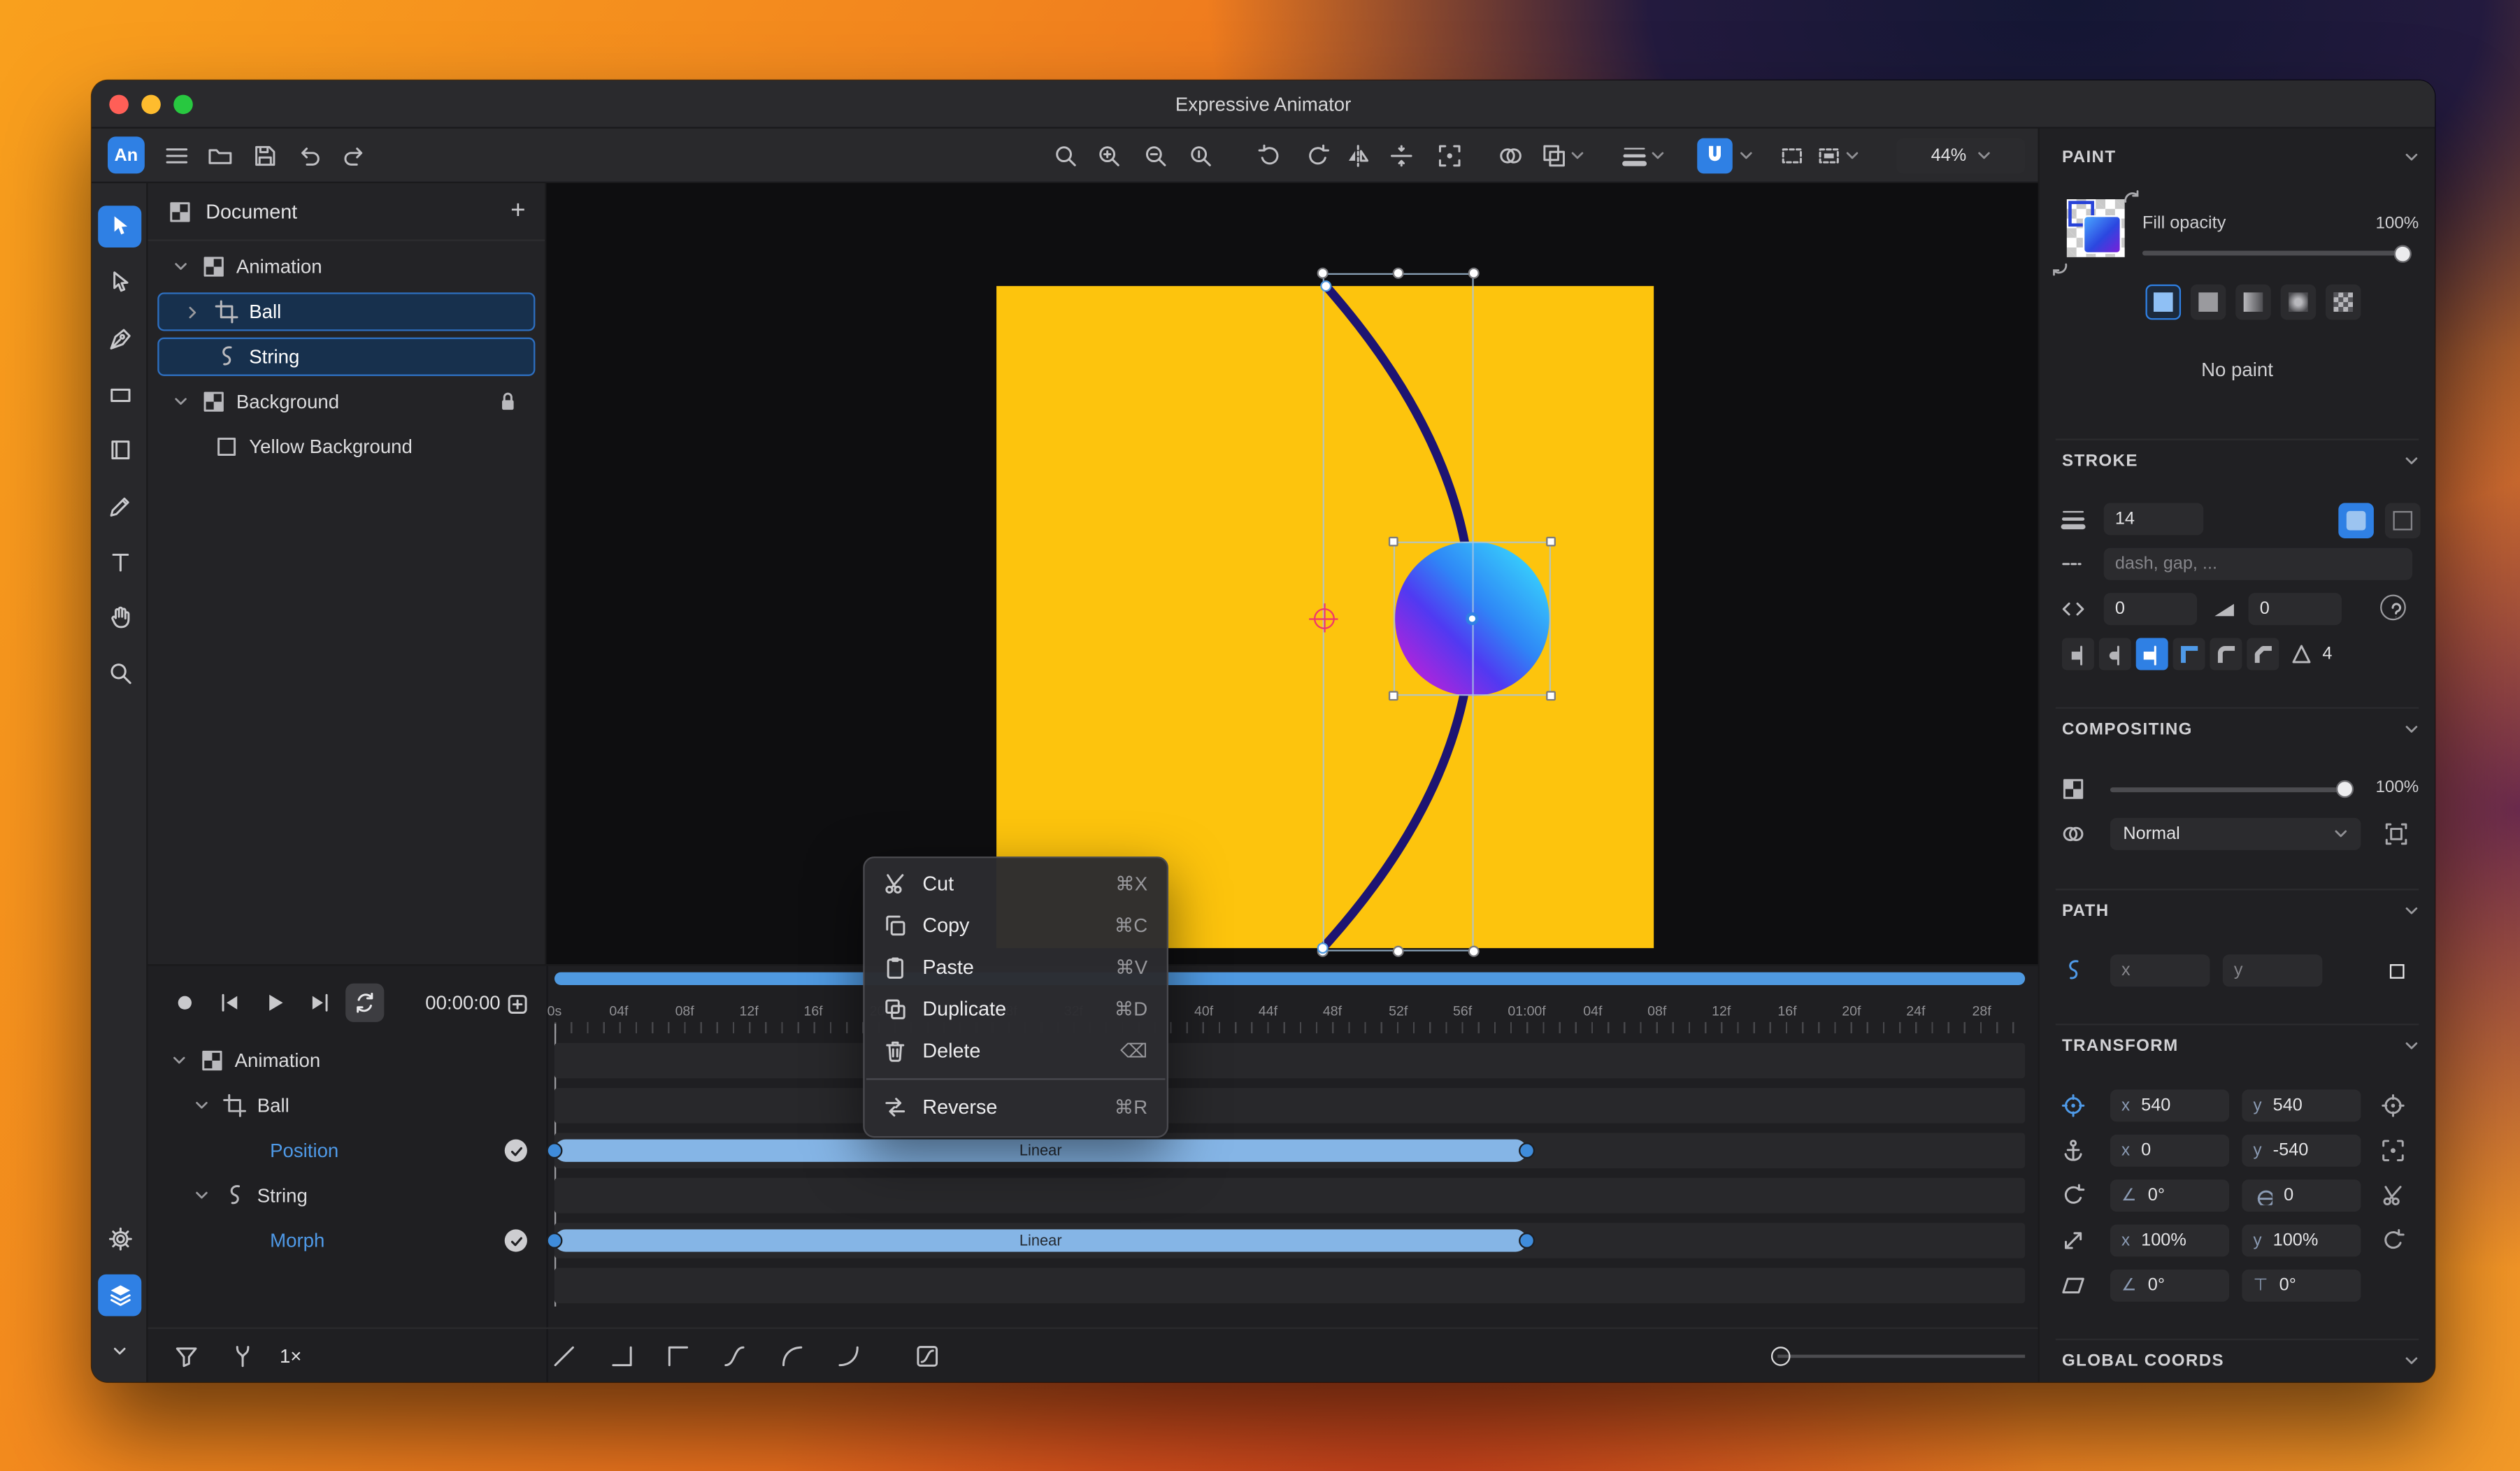 The image size is (2520, 1471). Describe the element at coordinates (119, 506) in the screenshot. I see `pencil-tool` at that location.